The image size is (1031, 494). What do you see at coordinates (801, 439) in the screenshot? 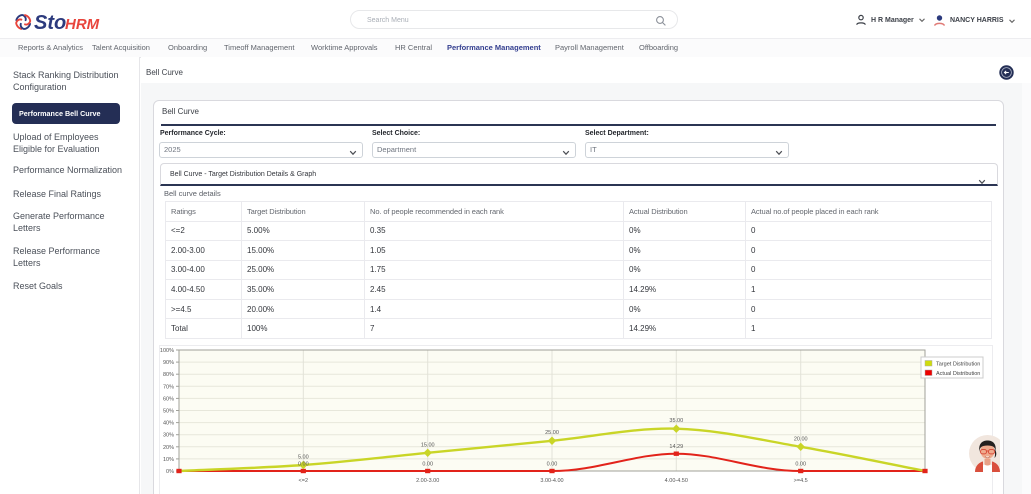
I see `svg-text: 20.00` at bounding box center [801, 439].